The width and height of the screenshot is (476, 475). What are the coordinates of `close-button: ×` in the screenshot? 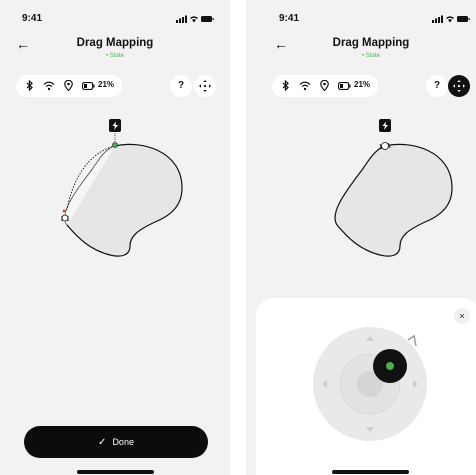 It's located at (462, 316).